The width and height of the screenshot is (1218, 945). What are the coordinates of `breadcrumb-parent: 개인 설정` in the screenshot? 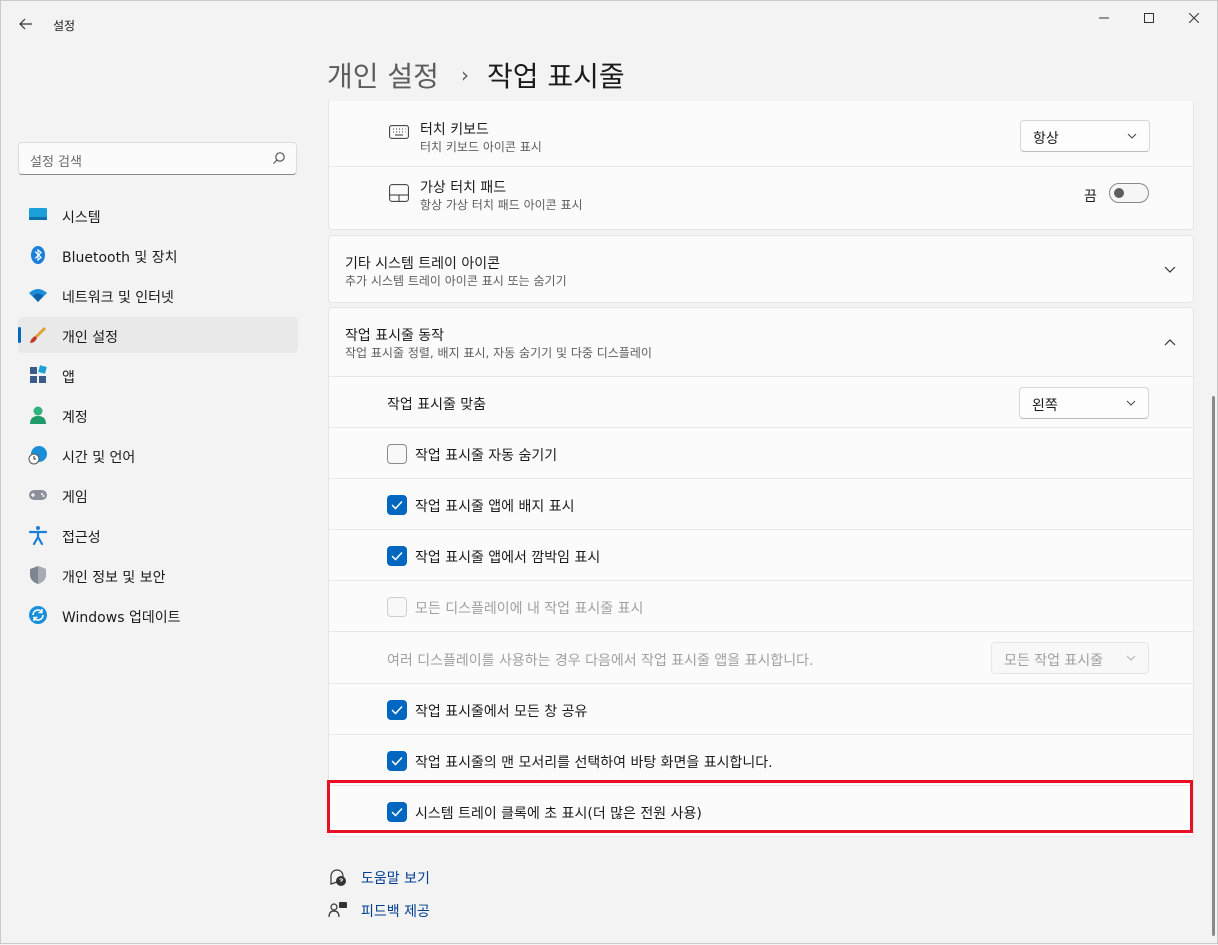 It's located at (383, 75).